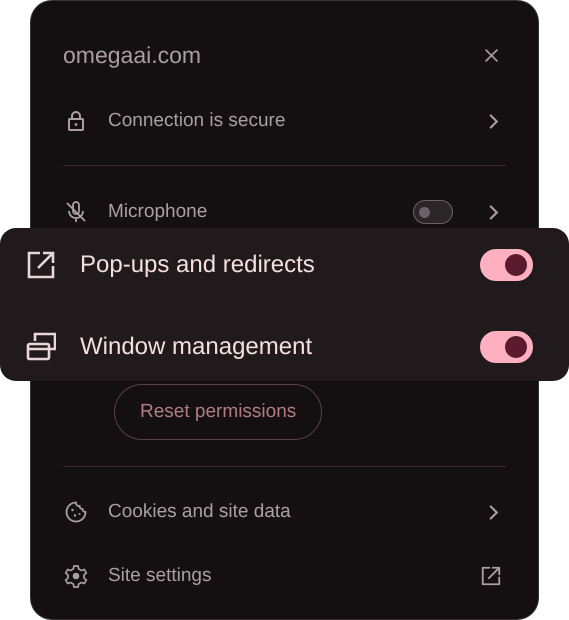 This screenshot has width=569, height=620. Describe the element at coordinates (41, 347) in the screenshot. I see `windows-icon` at that location.